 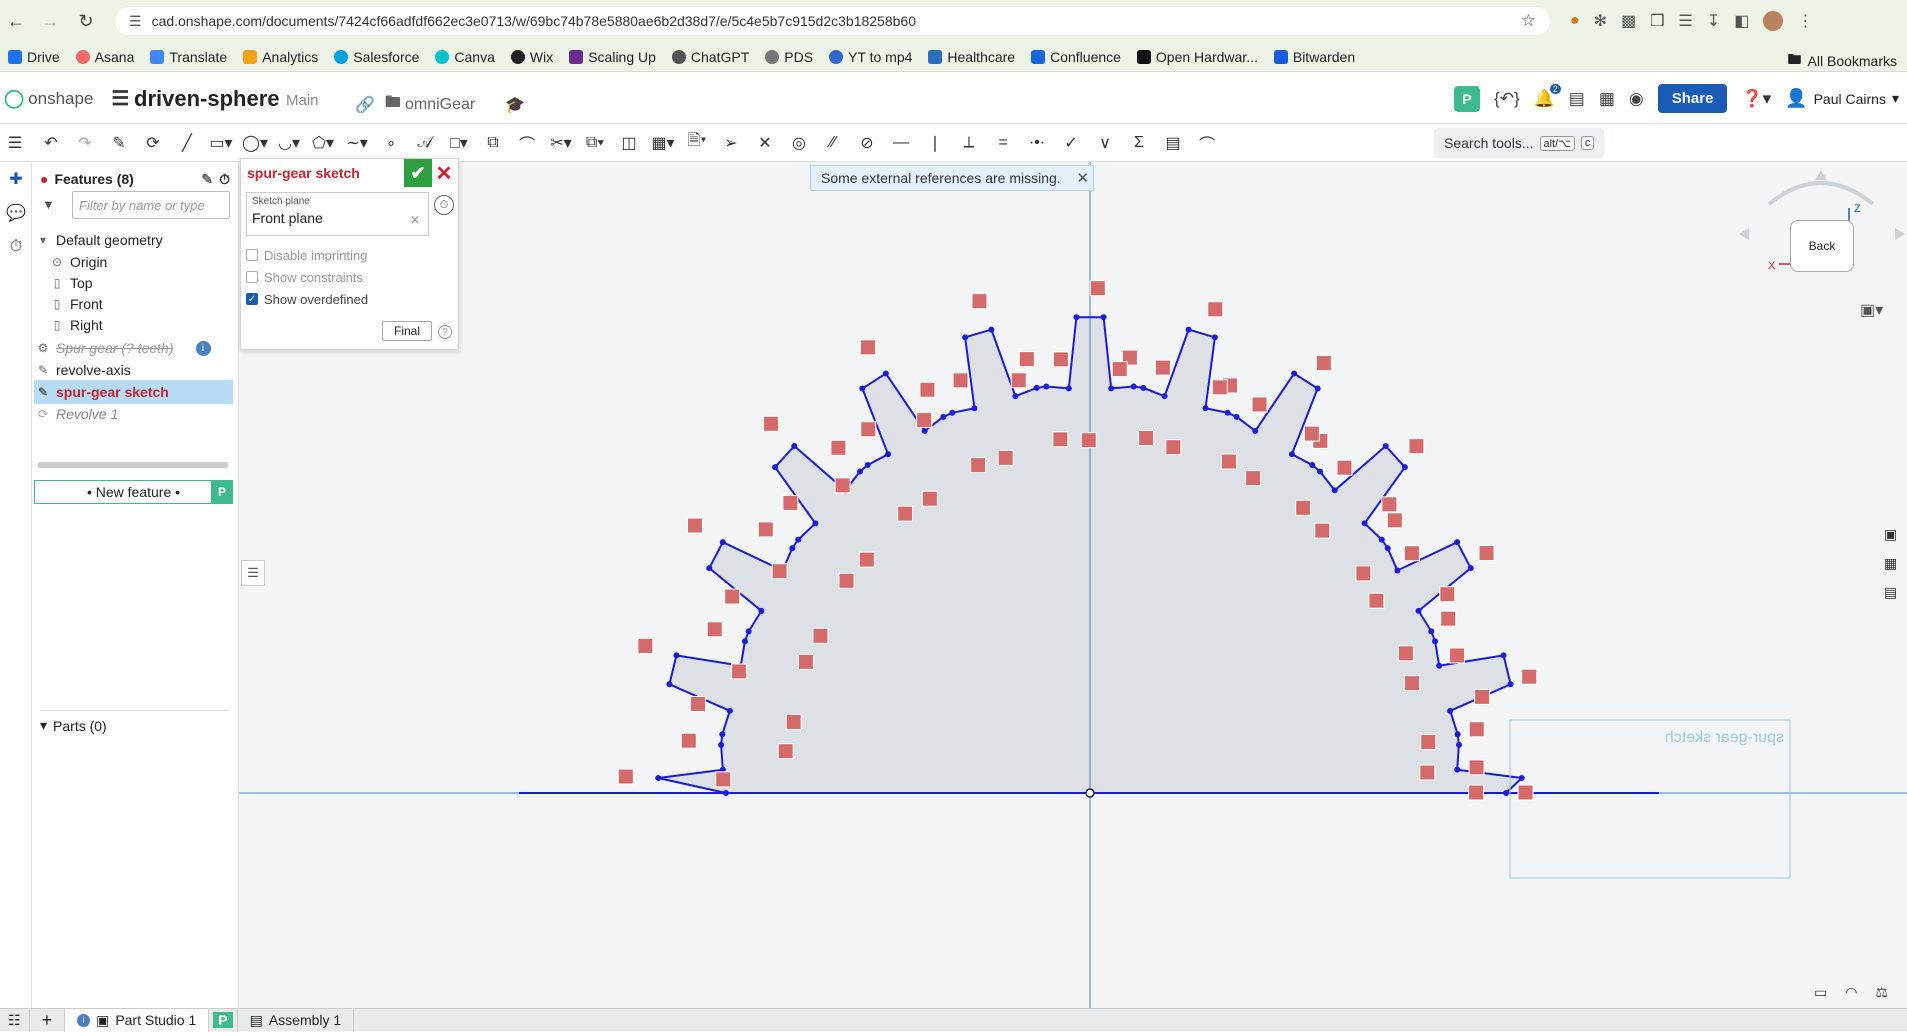 I want to click on bookmark-canva: Canva, so click(x=465, y=57).